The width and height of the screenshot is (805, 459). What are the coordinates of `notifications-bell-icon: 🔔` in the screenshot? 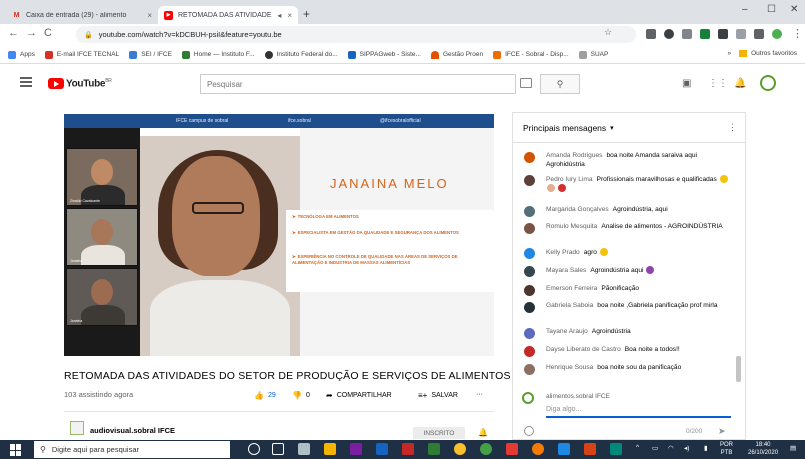 It's located at (740, 83).